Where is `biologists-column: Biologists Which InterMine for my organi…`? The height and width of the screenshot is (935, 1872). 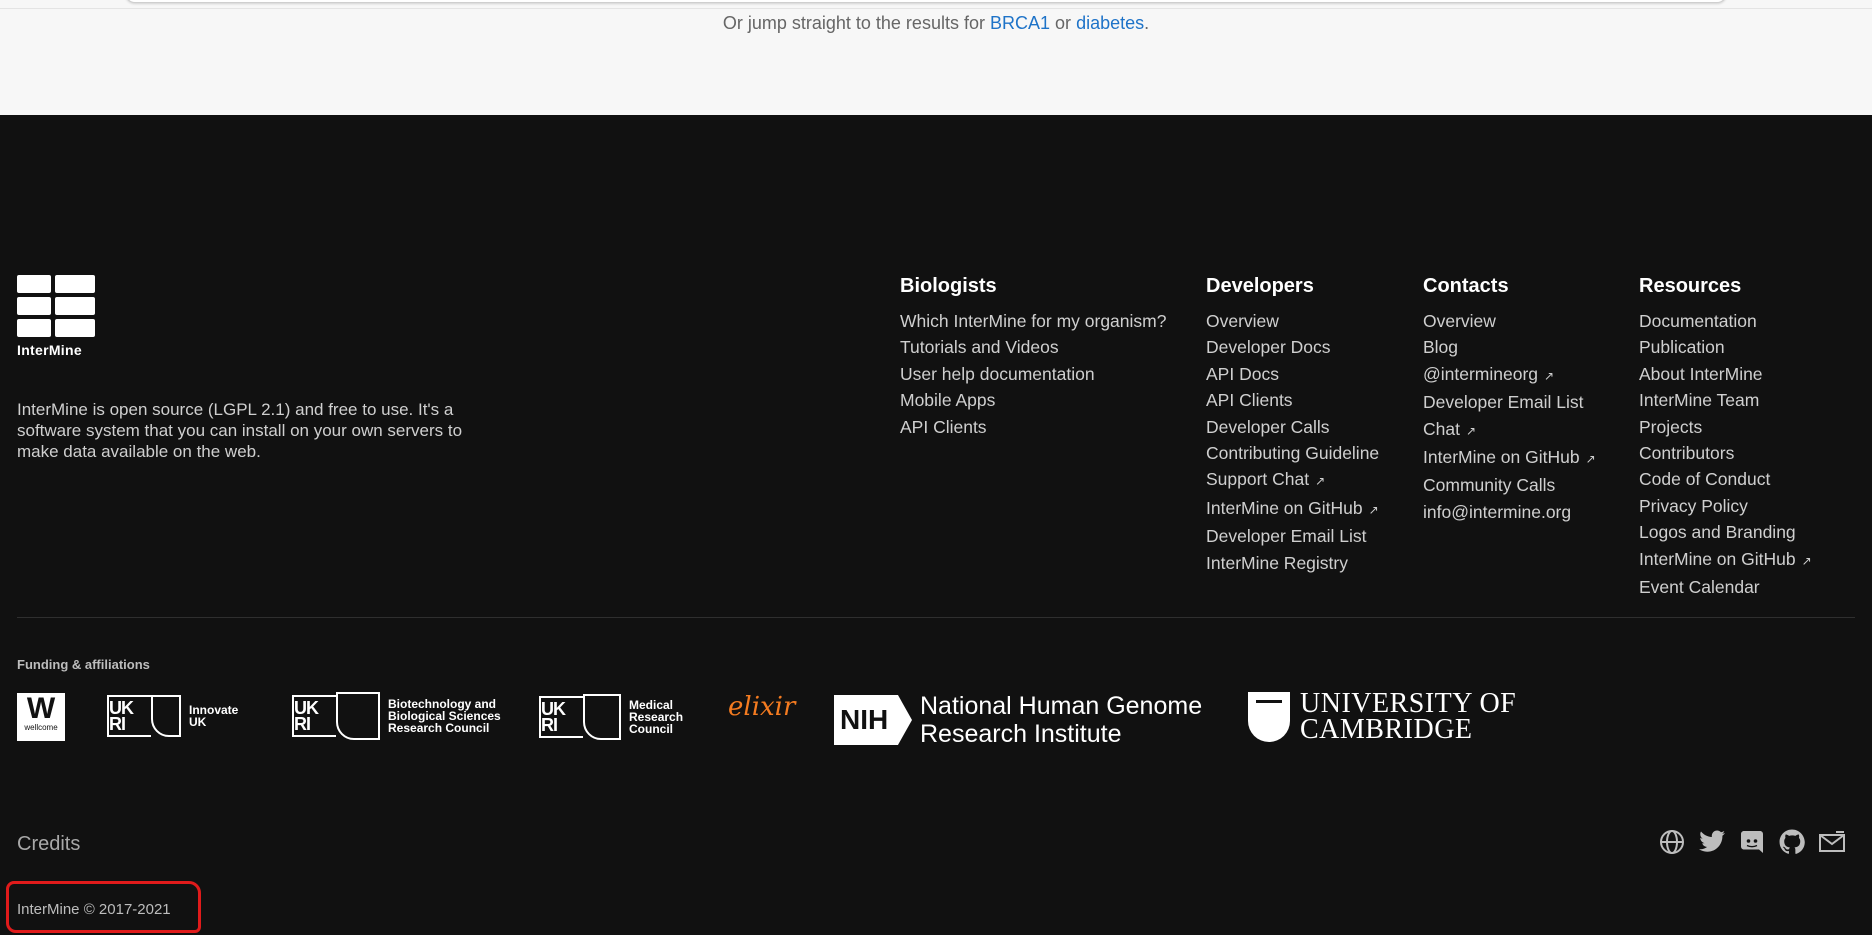
biologists-column: Biologists Which InterMine for my organi… is located at coordinates (1033, 357).